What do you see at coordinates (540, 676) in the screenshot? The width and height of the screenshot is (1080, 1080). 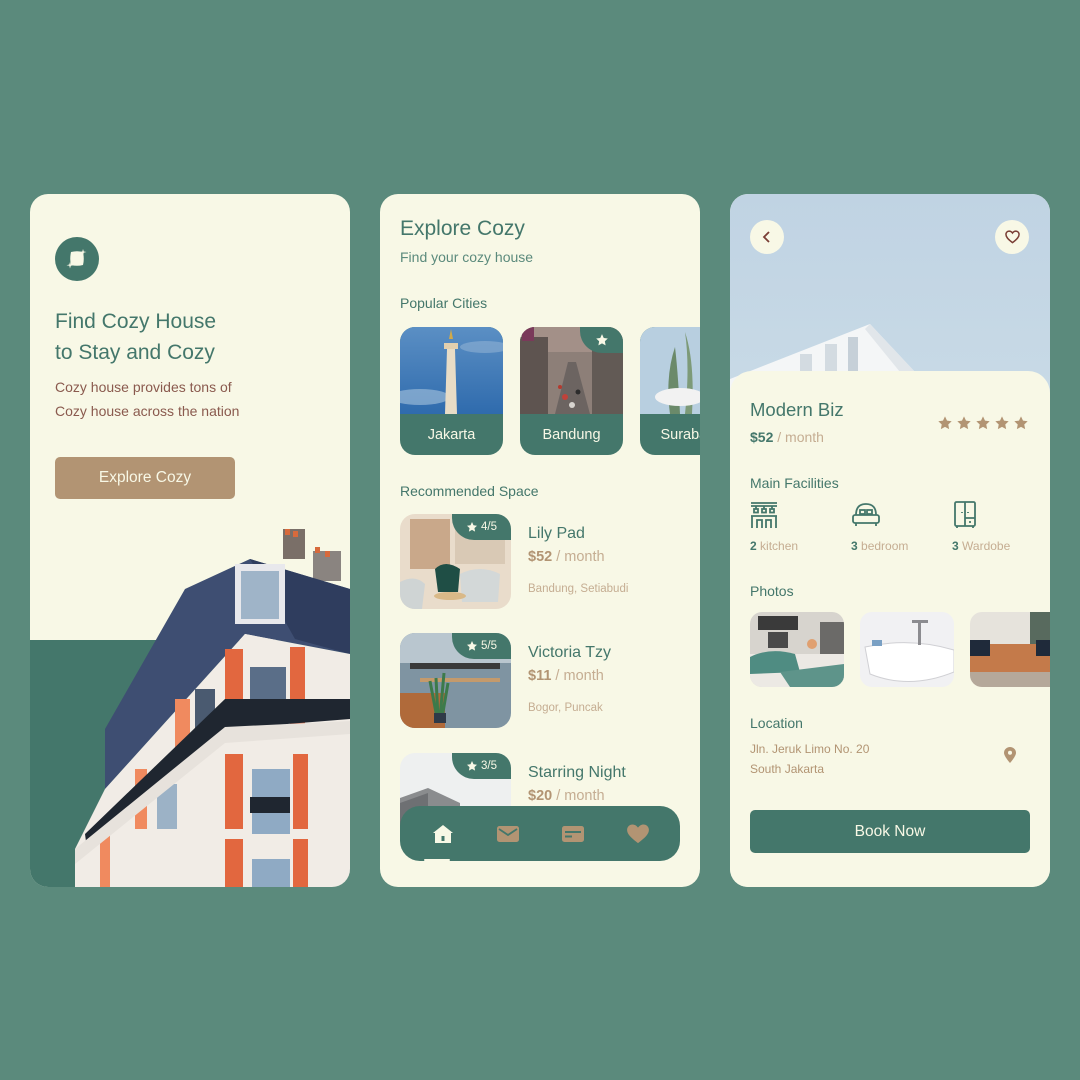 I see `price-amount: $11` at bounding box center [540, 676].